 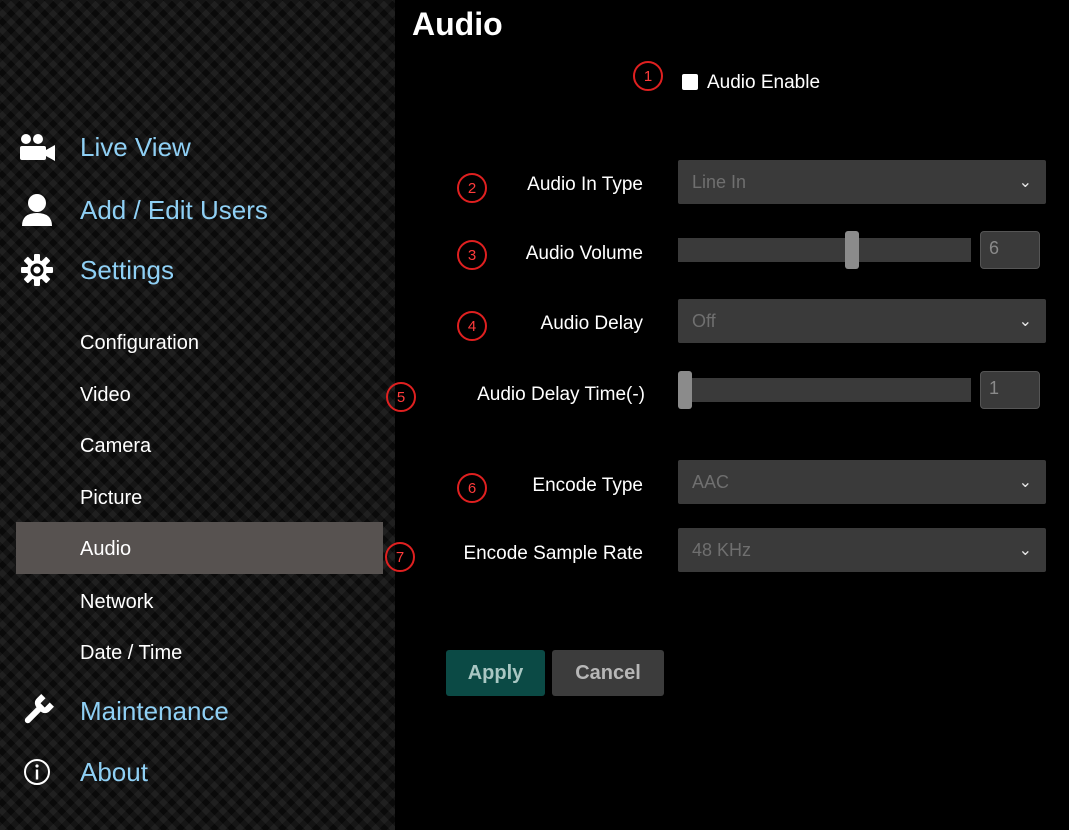 What do you see at coordinates (37, 270) in the screenshot?
I see `gear-icon` at bounding box center [37, 270].